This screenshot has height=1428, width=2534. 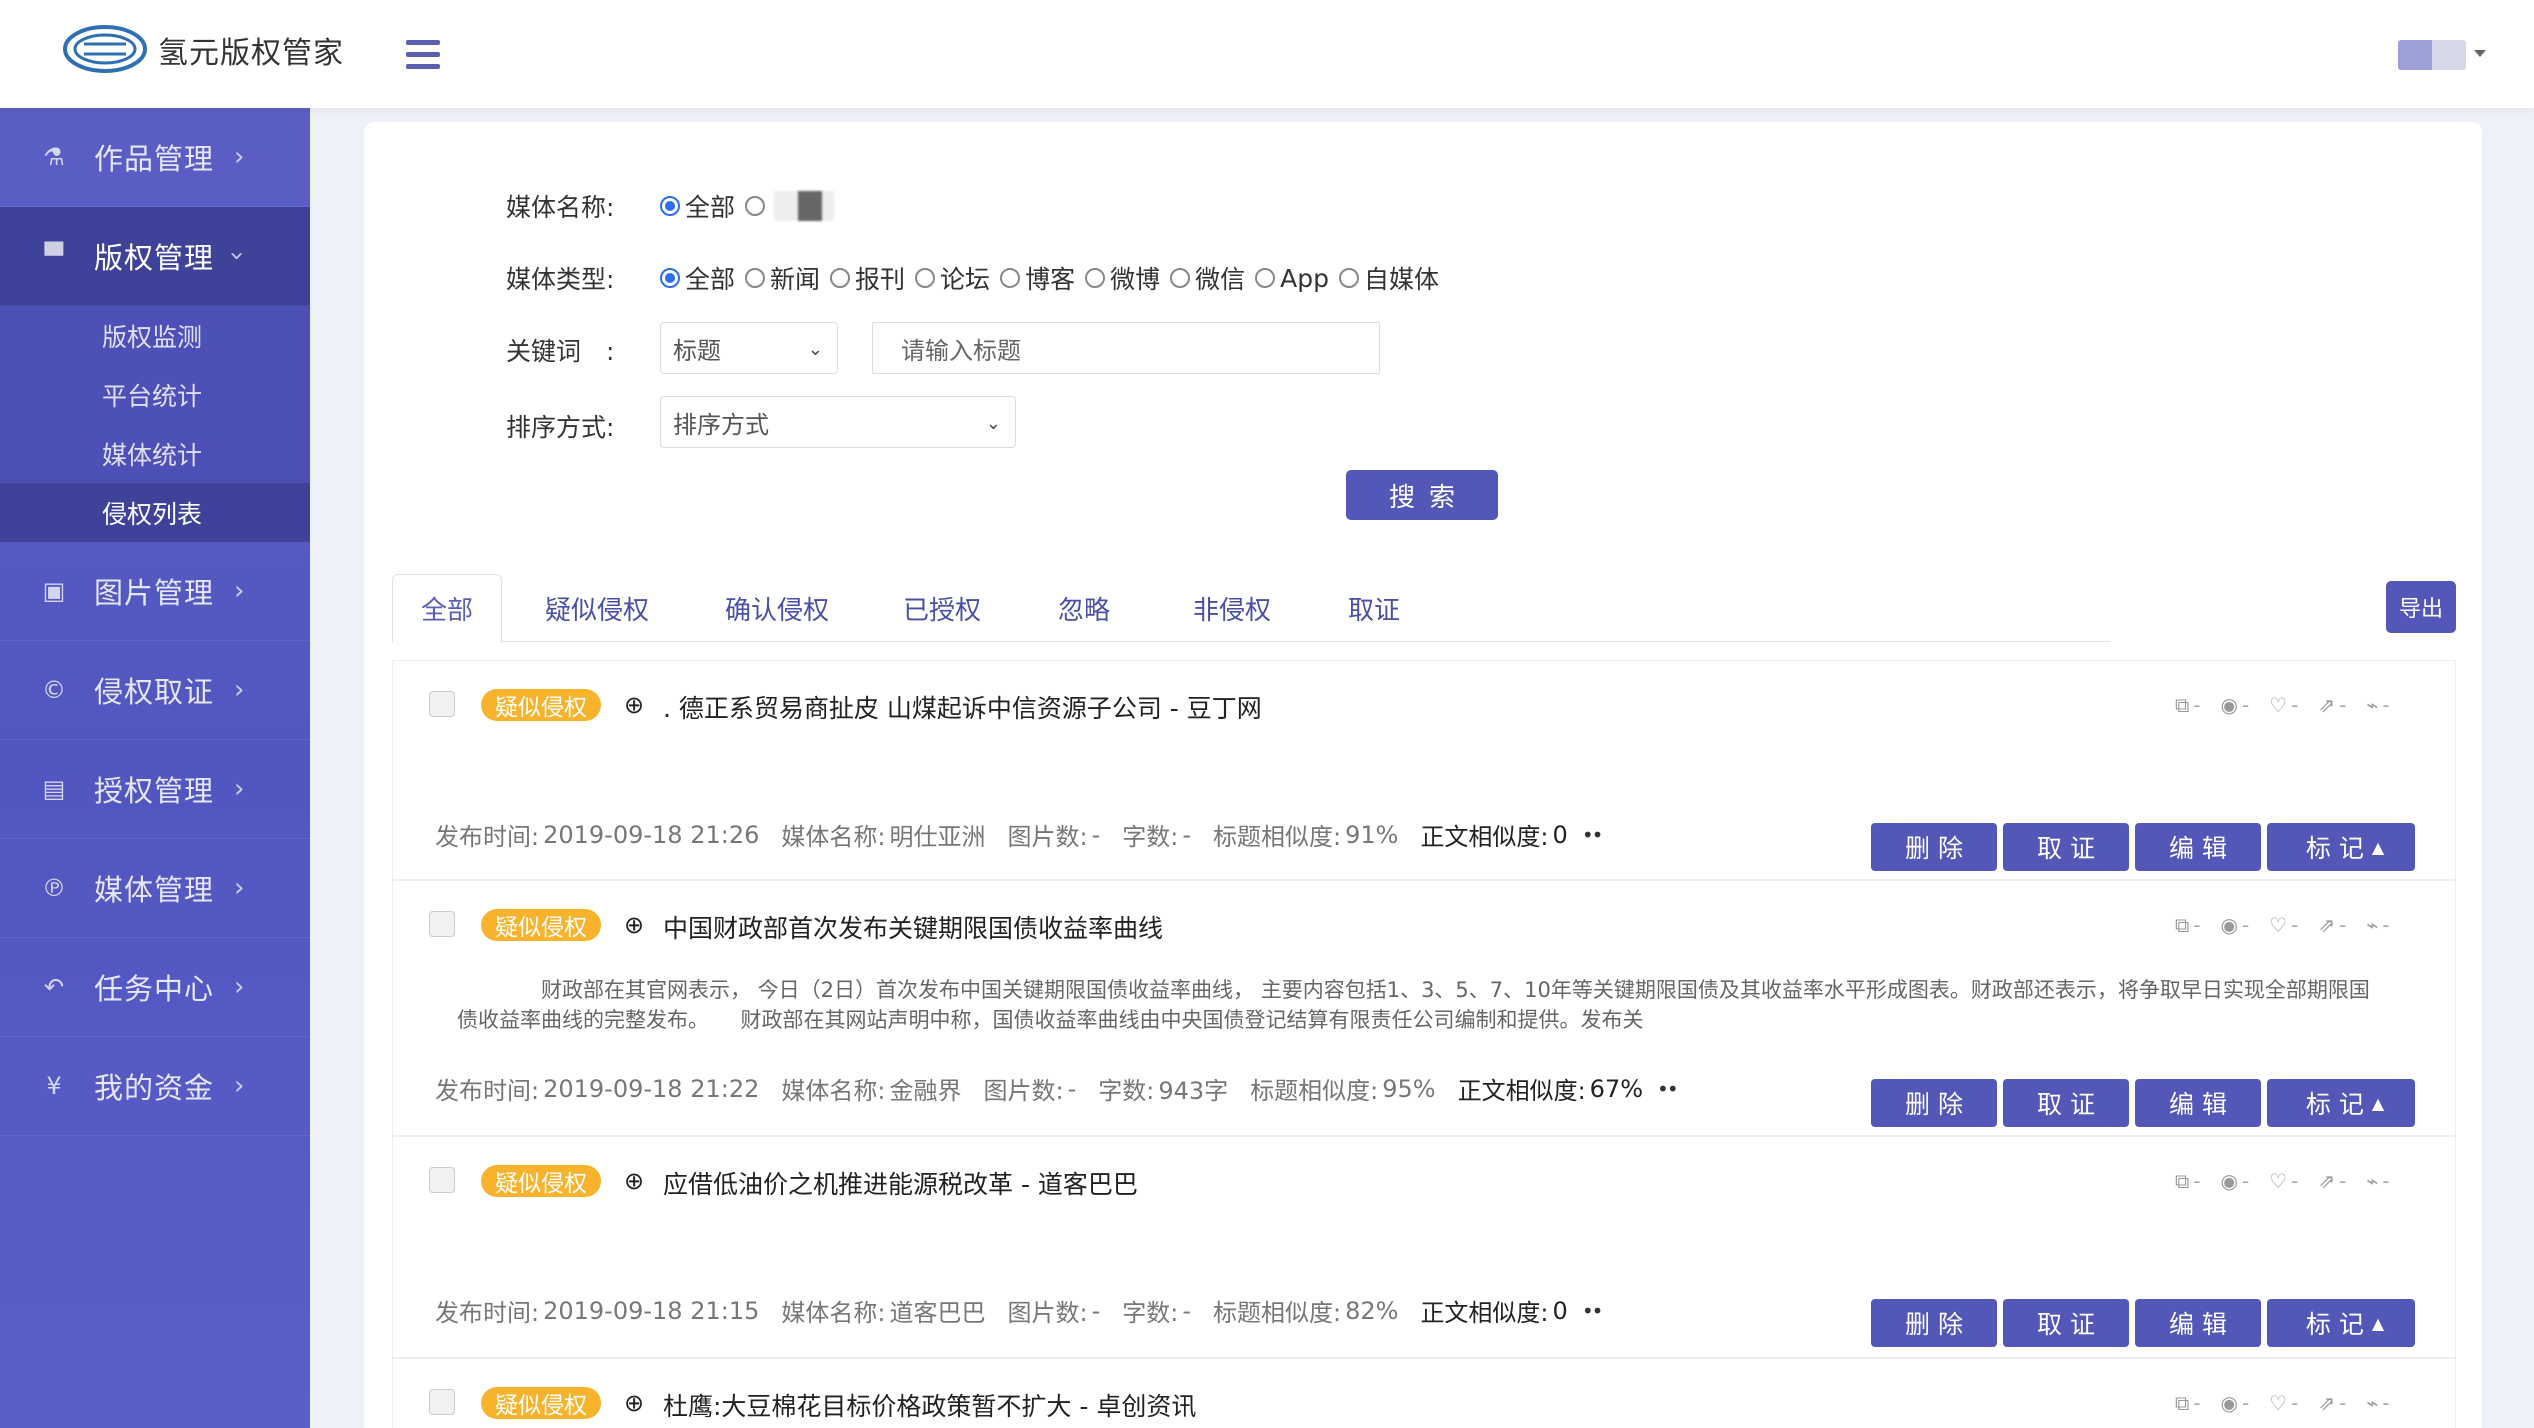 What do you see at coordinates (804, 206) in the screenshot?
I see `redacted-media-name` at bounding box center [804, 206].